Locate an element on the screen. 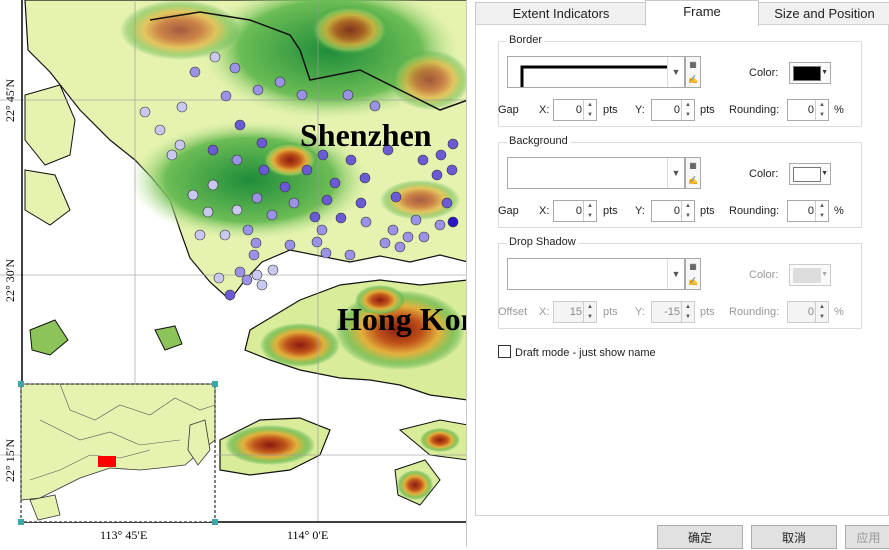  drop-shadow-color-swatch is located at coordinates (807, 275).